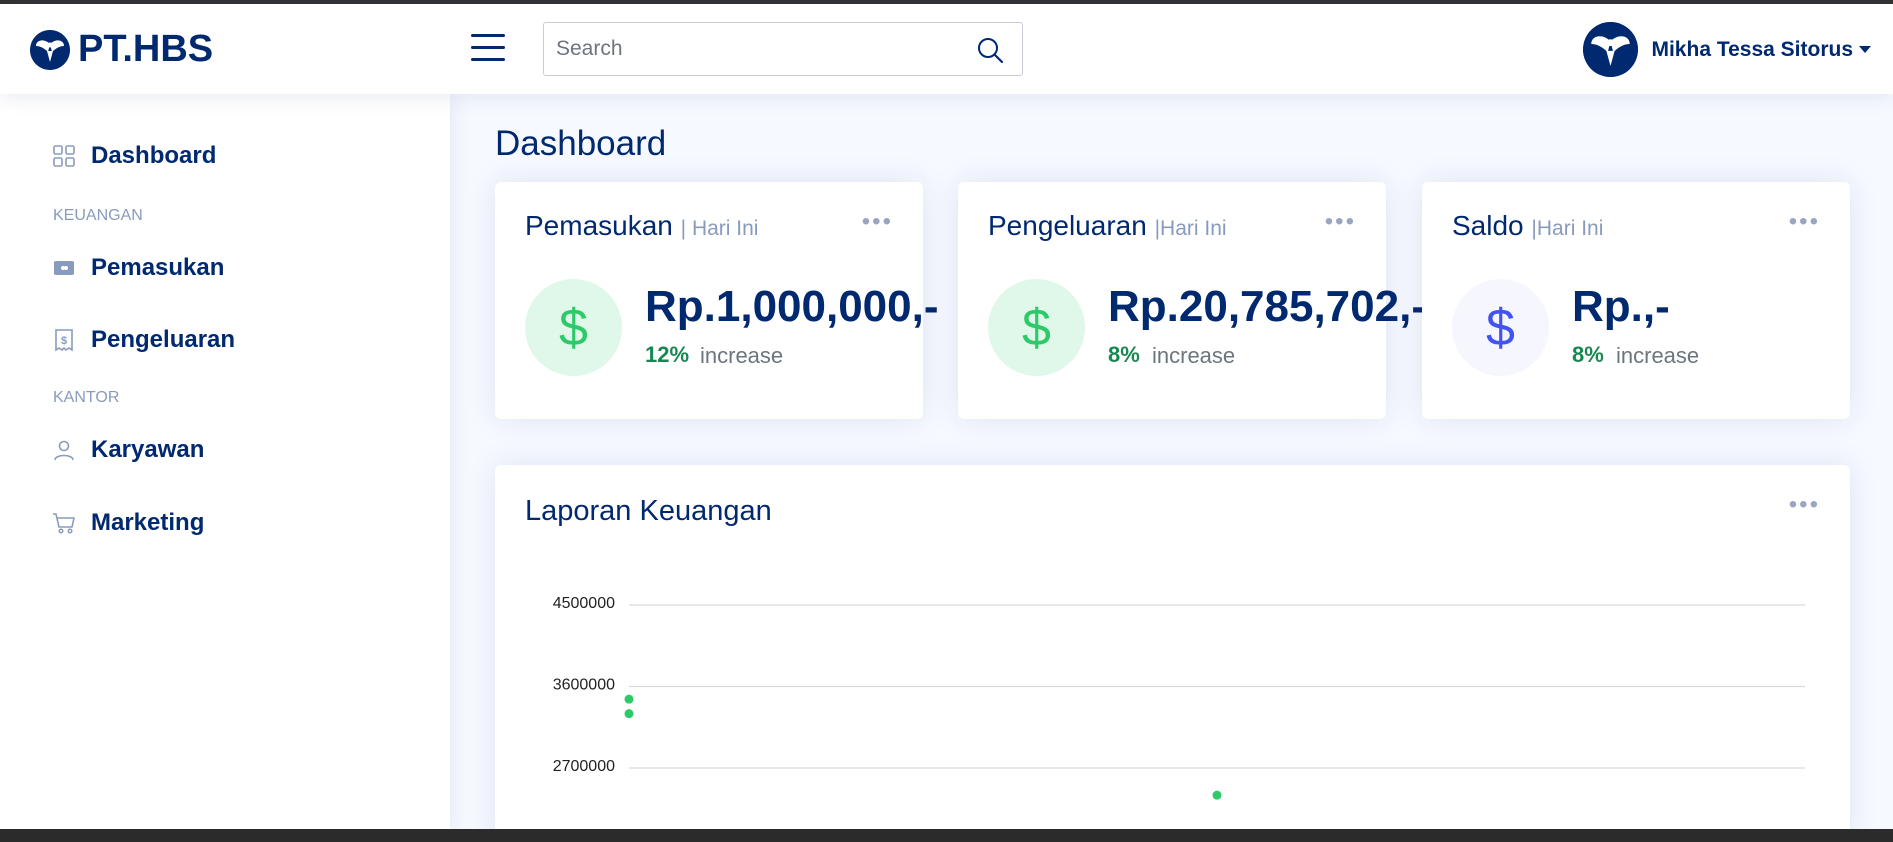 This screenshot has width=1893, height=842. What do you see at coordinates (64, 156) in the screenshot?
I see `grid-icon` at bounding box center [64, 156].